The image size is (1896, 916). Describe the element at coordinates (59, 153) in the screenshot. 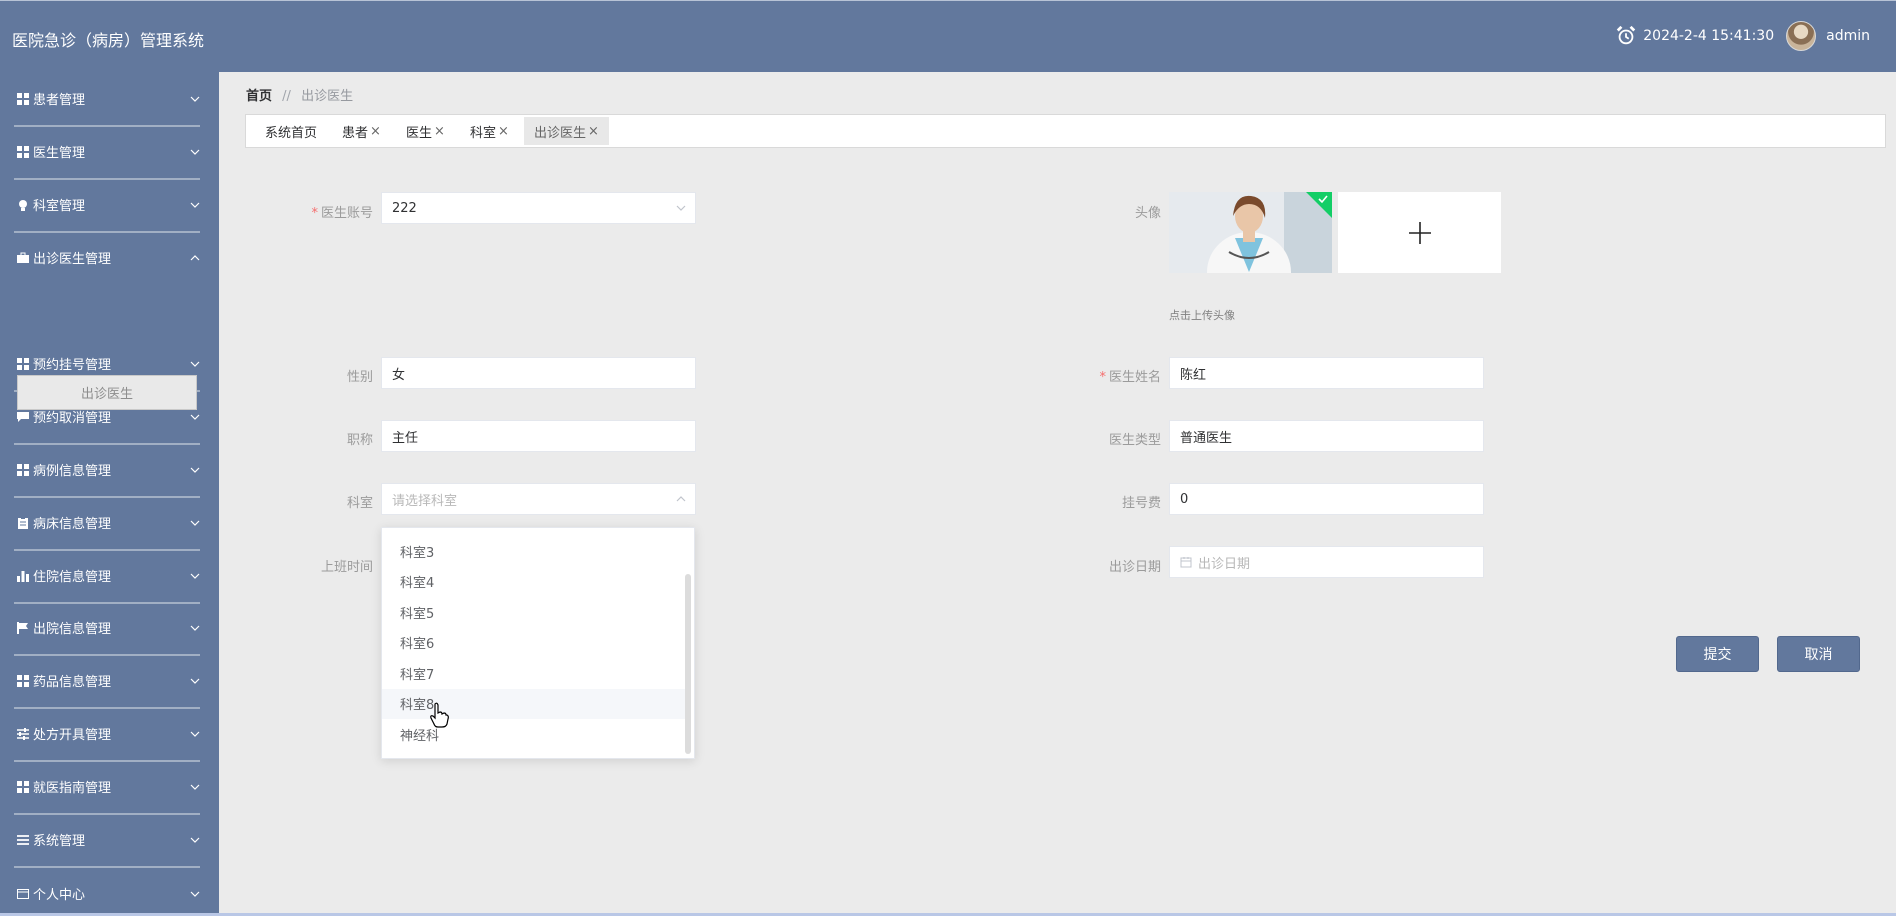

I see `sidebar-item-label: 医生管理` at that location.